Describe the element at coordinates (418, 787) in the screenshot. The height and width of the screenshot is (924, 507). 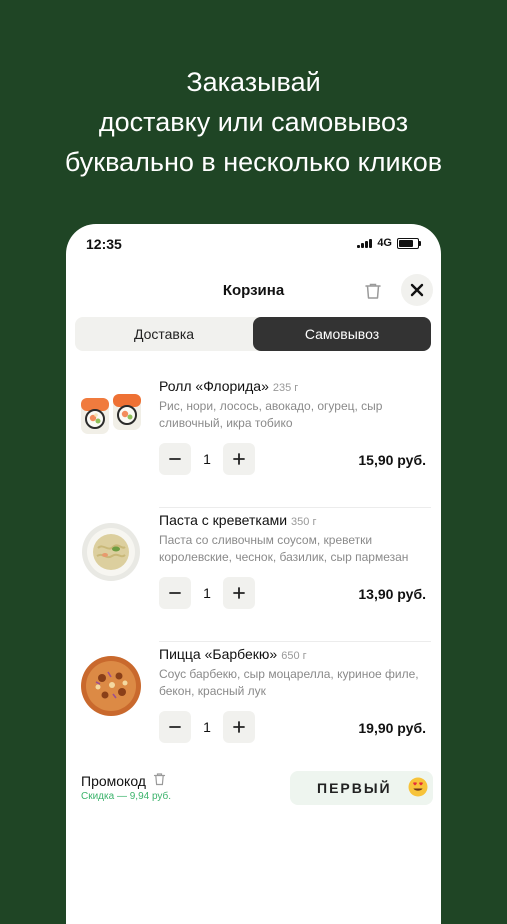
I see `heart-eyes-emoji-icon` at that location.